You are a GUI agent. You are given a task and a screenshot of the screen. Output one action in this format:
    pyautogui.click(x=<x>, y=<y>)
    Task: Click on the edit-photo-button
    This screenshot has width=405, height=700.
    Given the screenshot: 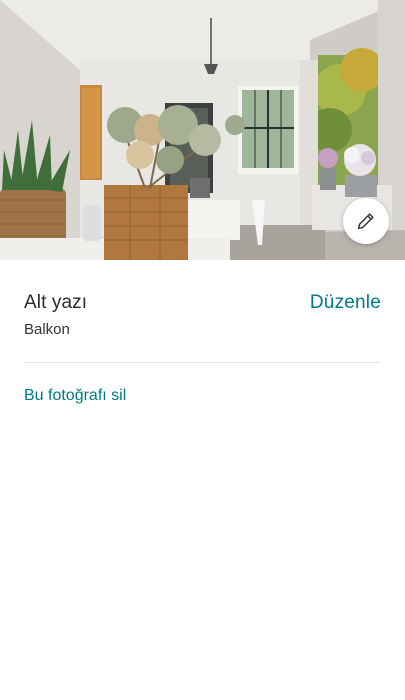 What is the action you would take?
    pyautogui.click(x=366, y=221)
    